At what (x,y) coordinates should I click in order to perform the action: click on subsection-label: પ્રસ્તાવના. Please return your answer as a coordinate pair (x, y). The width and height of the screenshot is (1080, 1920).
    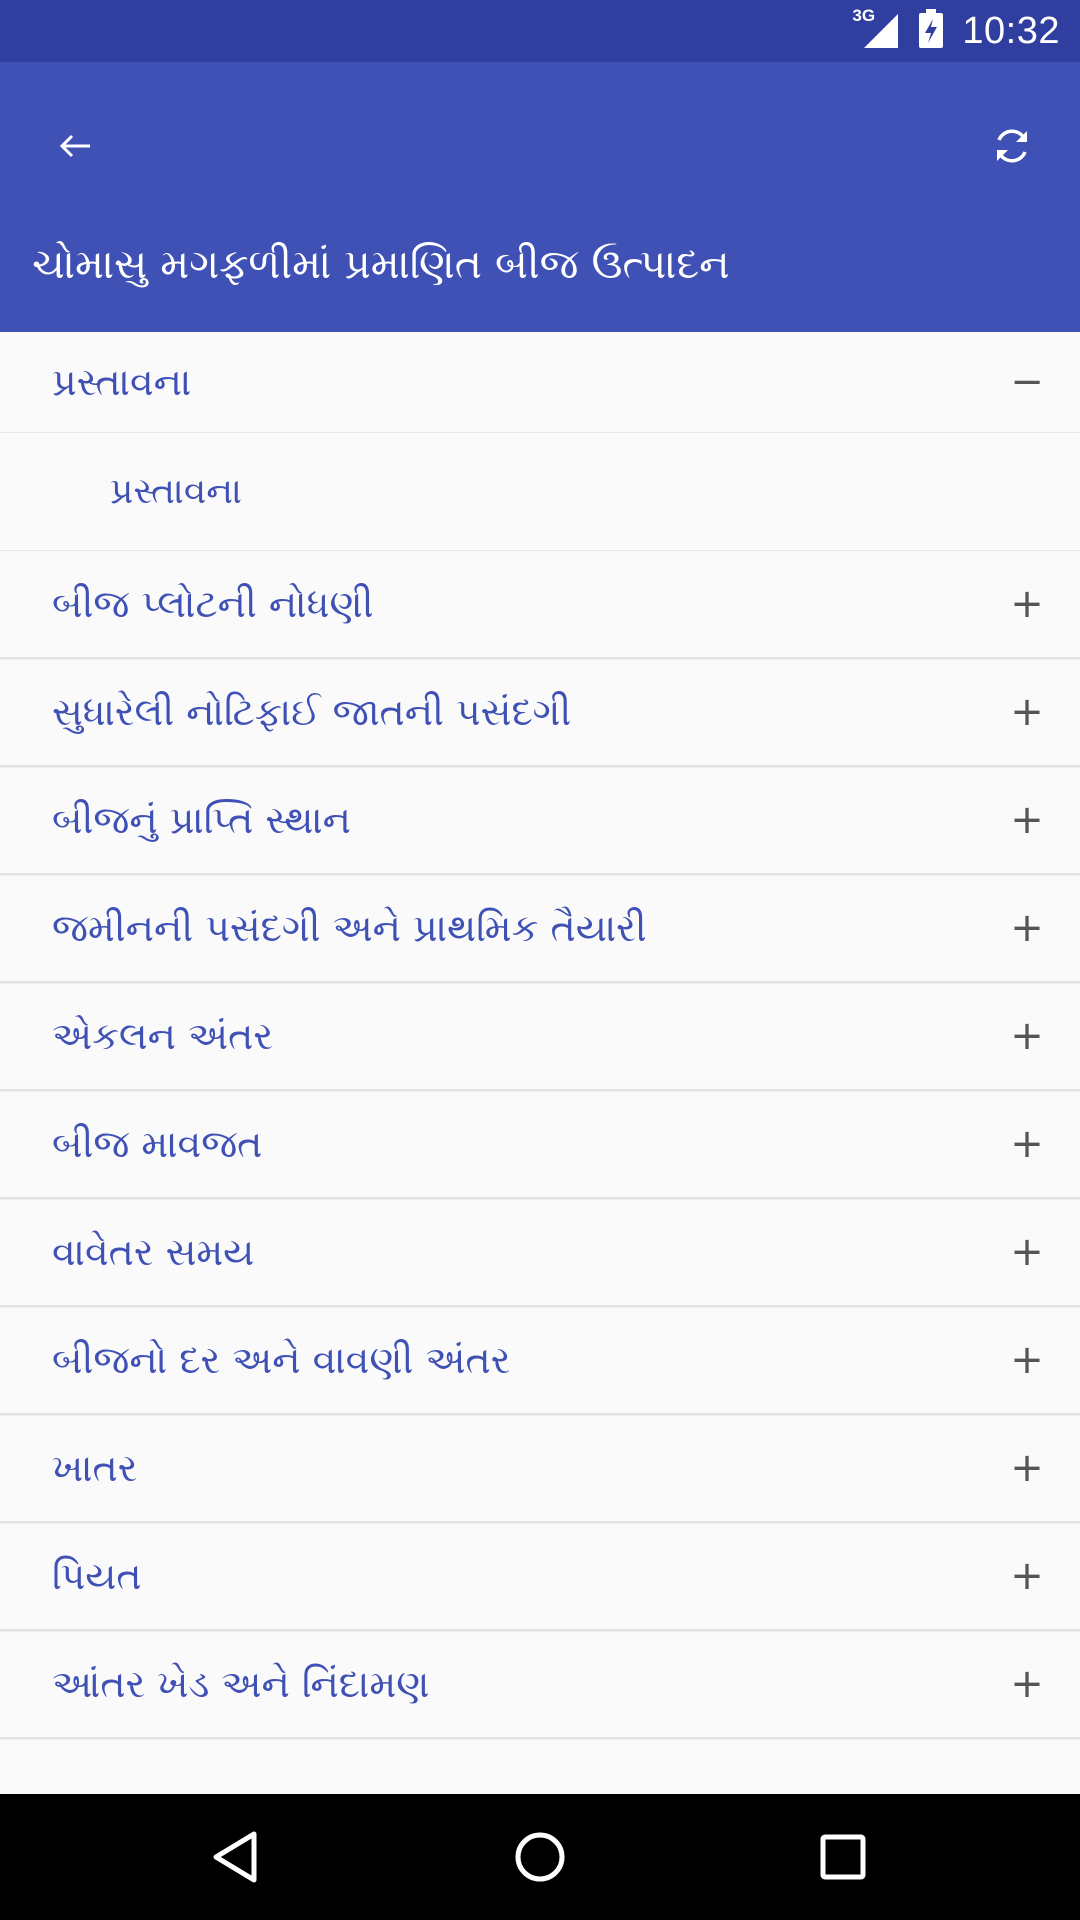
    Looking at the image, I should click on (176, 491).